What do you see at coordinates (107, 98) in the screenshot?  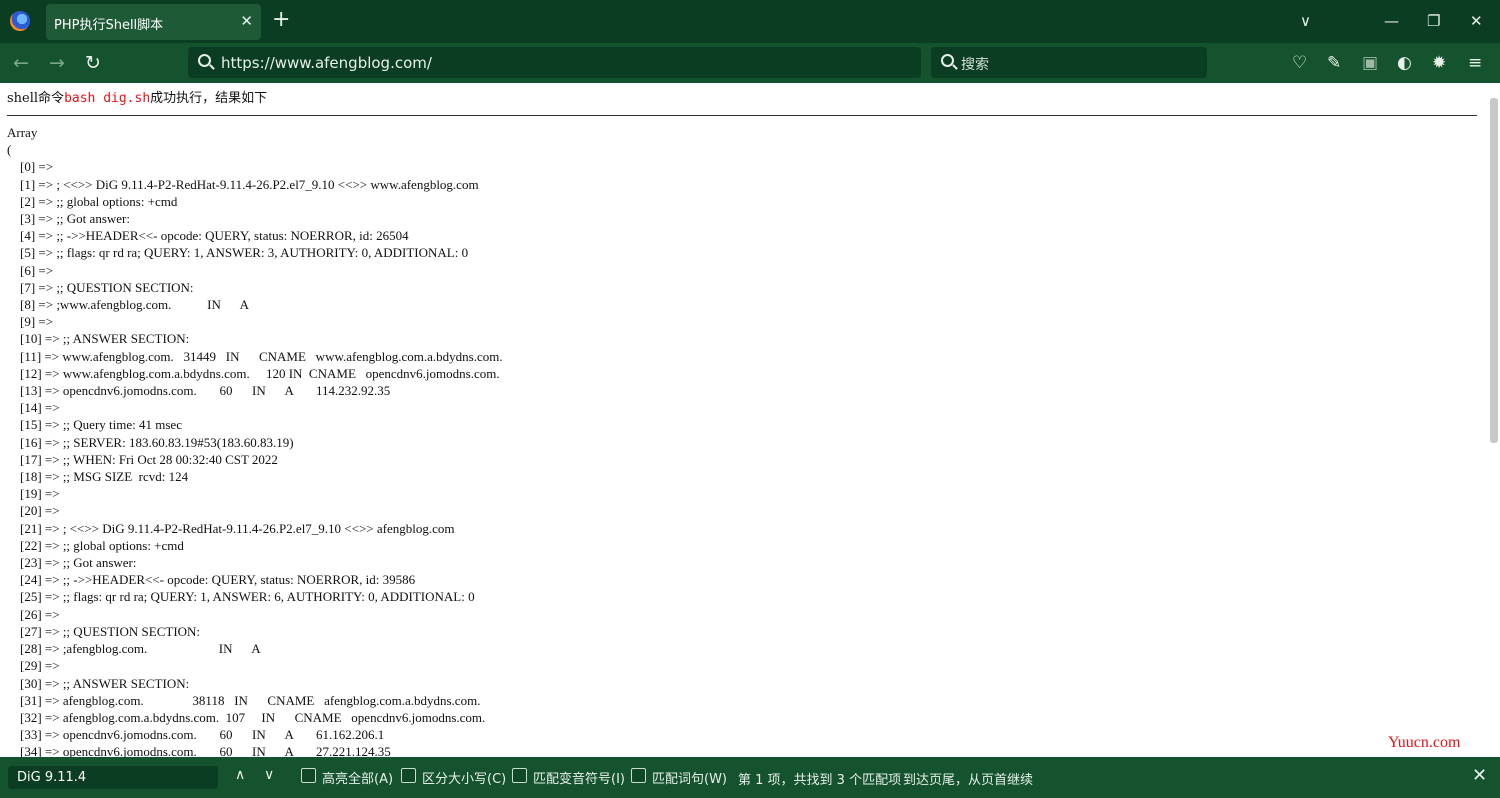 I see `headline-command: bash dig.sh` at bounding box center [107, 98].